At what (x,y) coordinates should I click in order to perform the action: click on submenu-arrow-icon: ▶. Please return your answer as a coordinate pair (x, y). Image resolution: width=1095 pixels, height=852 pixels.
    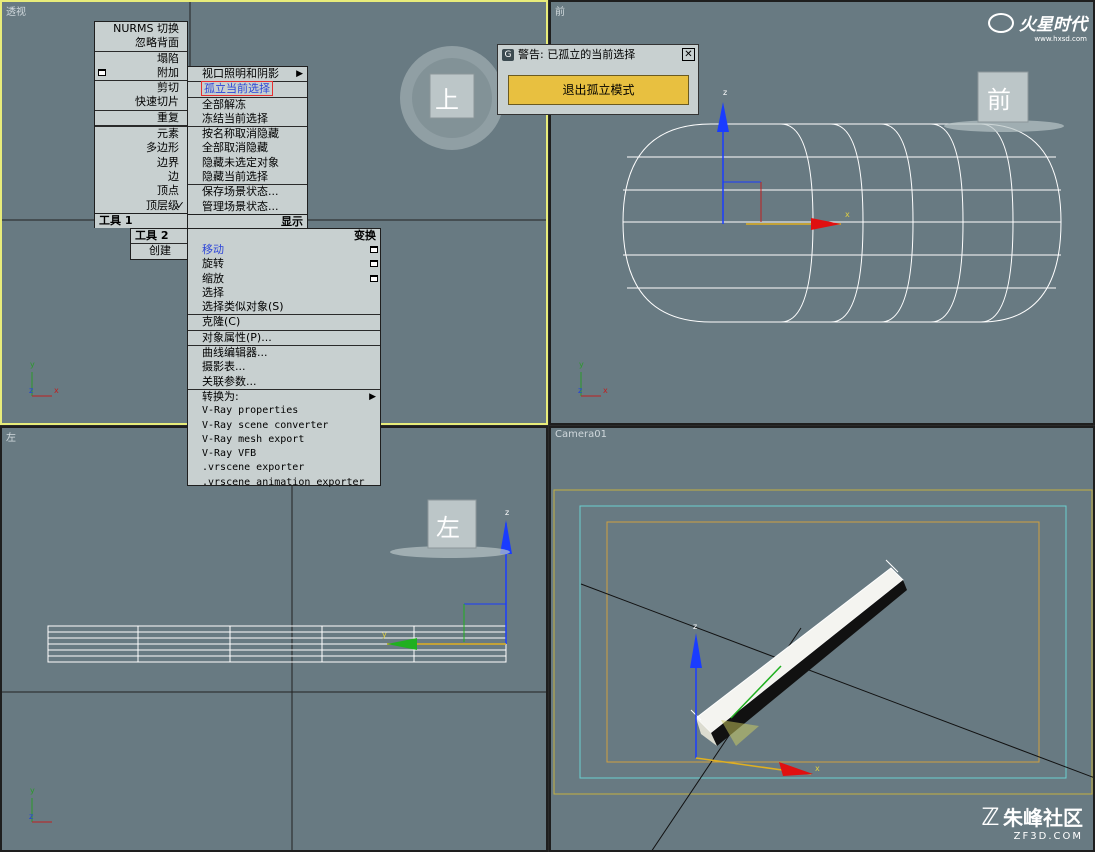
    Looking at the image, I should click on (372, 396).